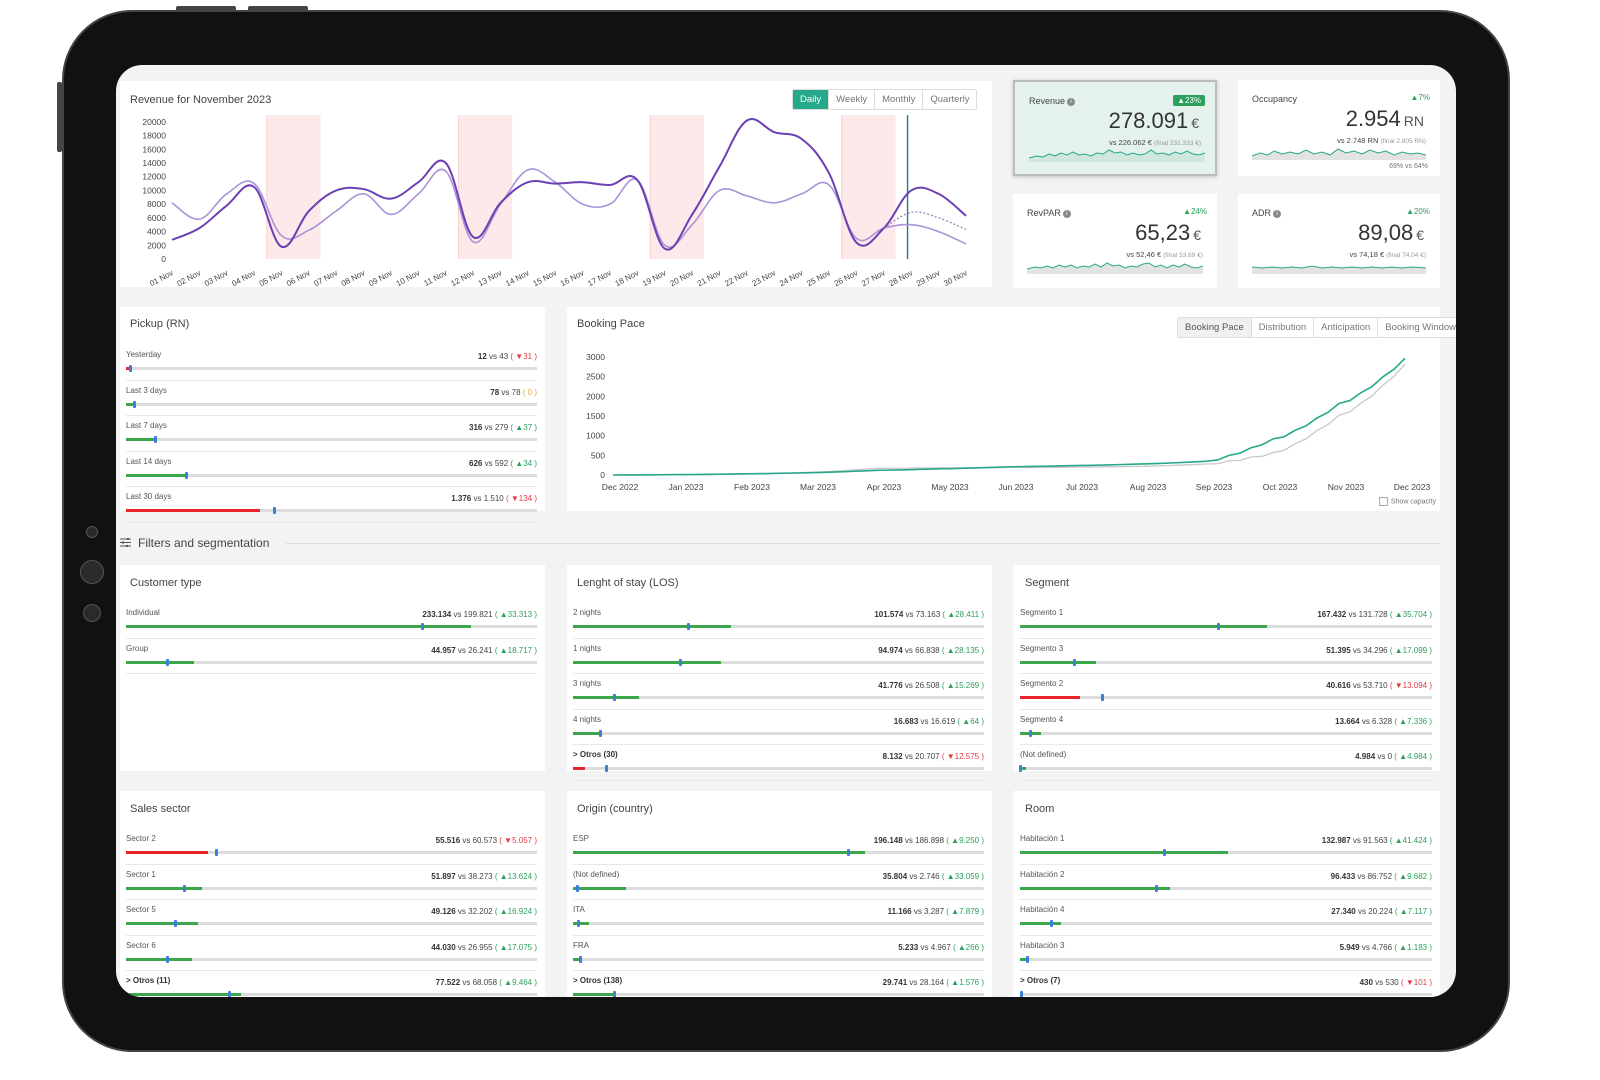  Describe the element at coordinates (778, 882) in the screenshot. I see `origin-row: (Not defined) 35.804 vs 2.746 ( ▲33.059 )` at that location.